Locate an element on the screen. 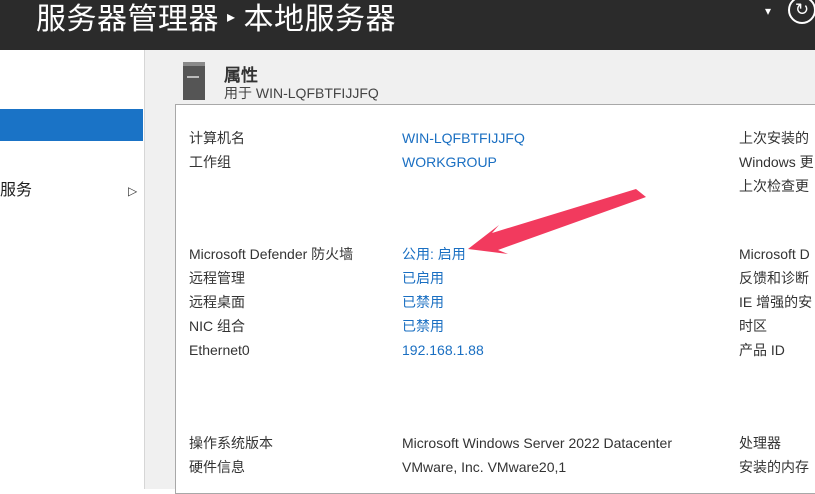 The image size is (815, 494). page-title: 本地服务器 is located at coordinates (320, 19).